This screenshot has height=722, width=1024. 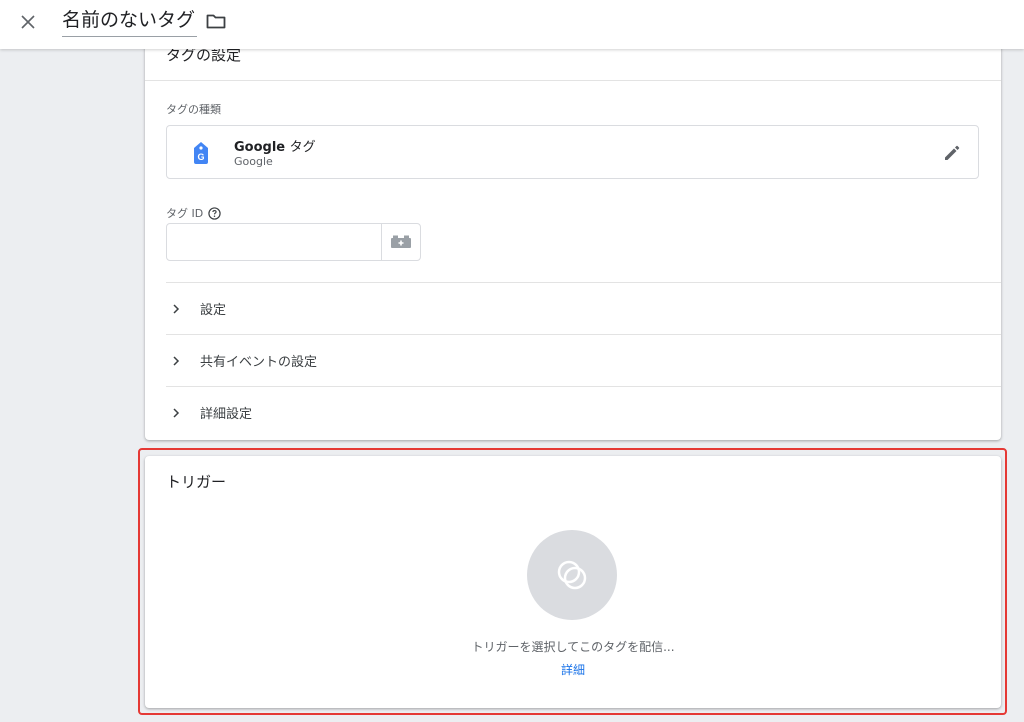 I want to click on tag-id-label-text: タグ ID, so click(x=185, y=213).